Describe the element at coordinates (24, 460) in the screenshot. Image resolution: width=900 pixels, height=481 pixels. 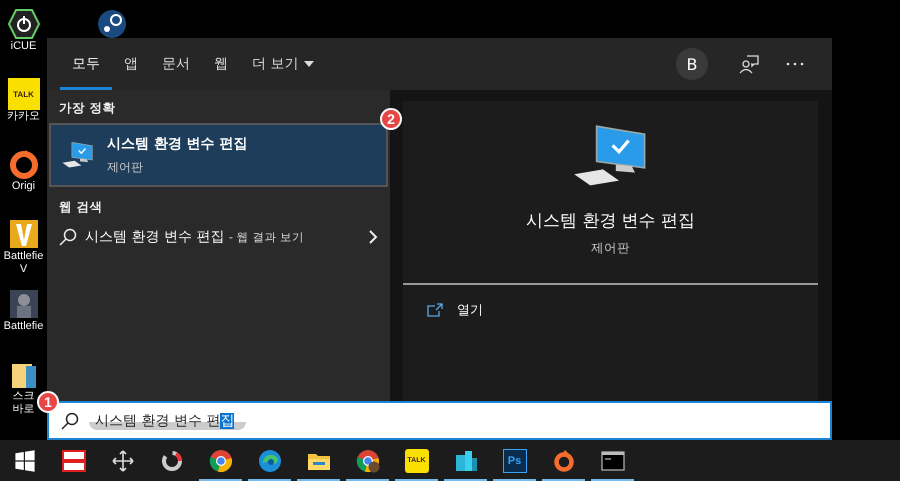
I see `windows-icon` at that location.